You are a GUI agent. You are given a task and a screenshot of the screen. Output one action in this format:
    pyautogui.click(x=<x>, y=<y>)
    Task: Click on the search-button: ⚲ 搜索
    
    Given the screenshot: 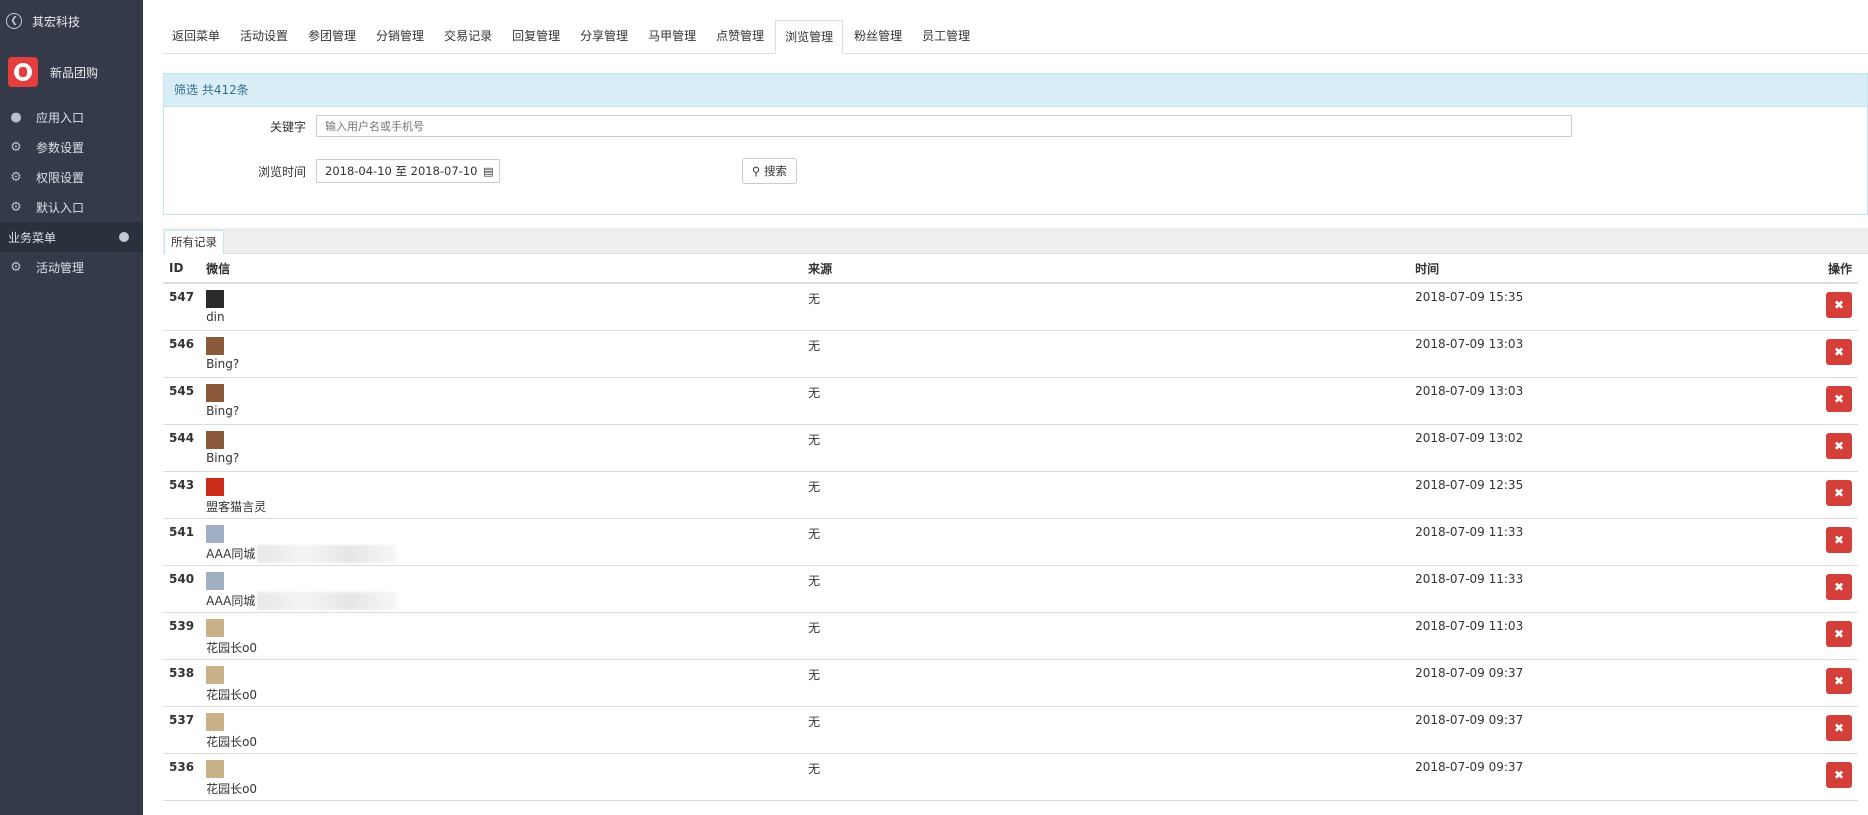 What is the action you would take?
    pyautogui.click(x=769, y=171)
    